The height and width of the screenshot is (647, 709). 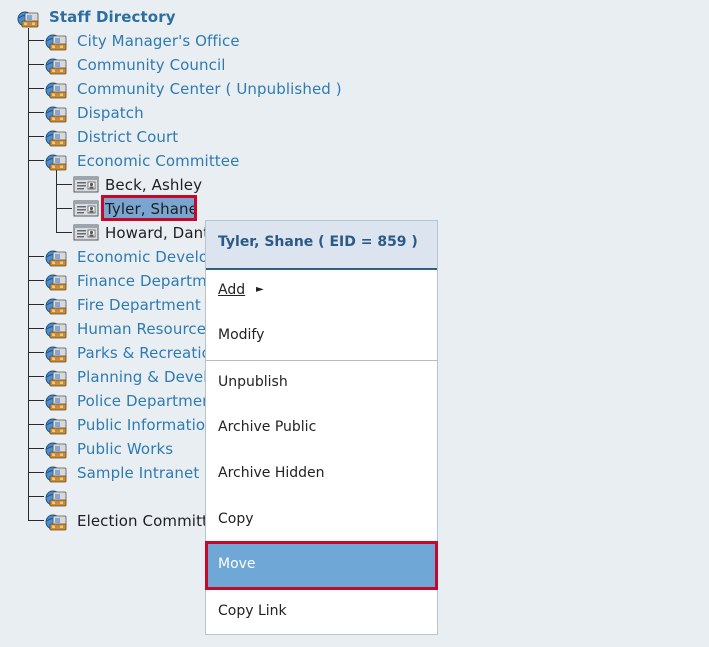 I want to click on tree-item-election-committee: Election Committe, so click(x=147, y=521).